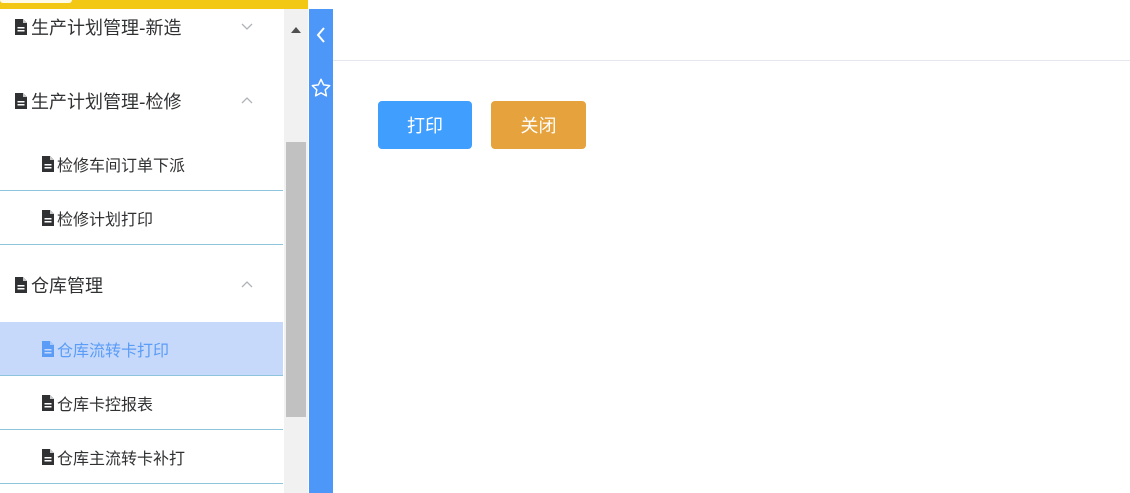 This screenshot has height=493, width=1130. What do you see at coordinates (321, 35) in the screenshot?
I see `chevron-left-icon` at bounding box center [321, 35].